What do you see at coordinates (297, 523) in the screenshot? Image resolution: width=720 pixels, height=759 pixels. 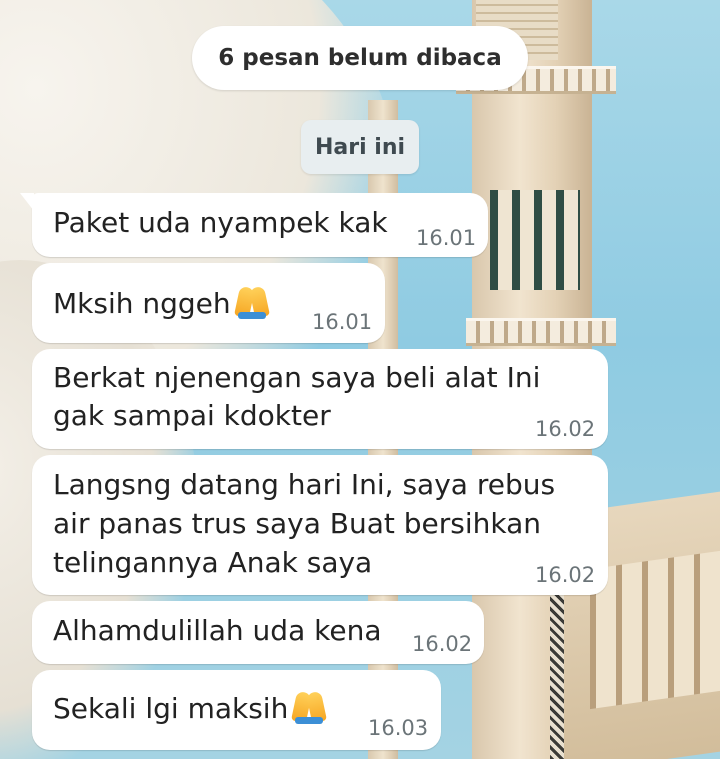 I see `message-text-line: air panas trus saya Buat bersihkan` at bounding box center [297, 523].